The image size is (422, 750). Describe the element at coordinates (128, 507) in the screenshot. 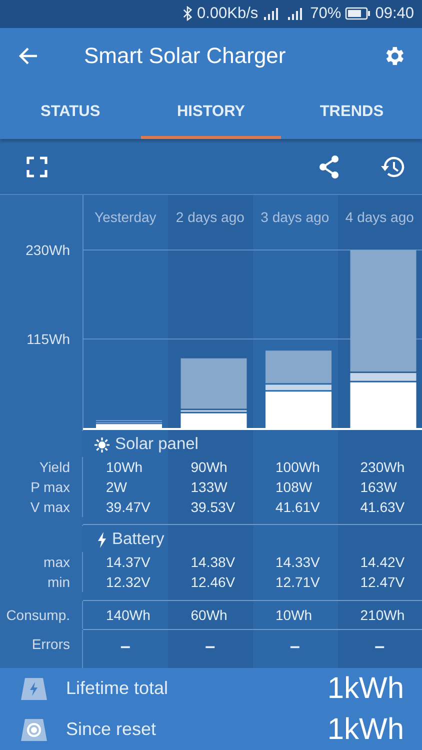

I see `table-cell-text: 39.47V` at that location.